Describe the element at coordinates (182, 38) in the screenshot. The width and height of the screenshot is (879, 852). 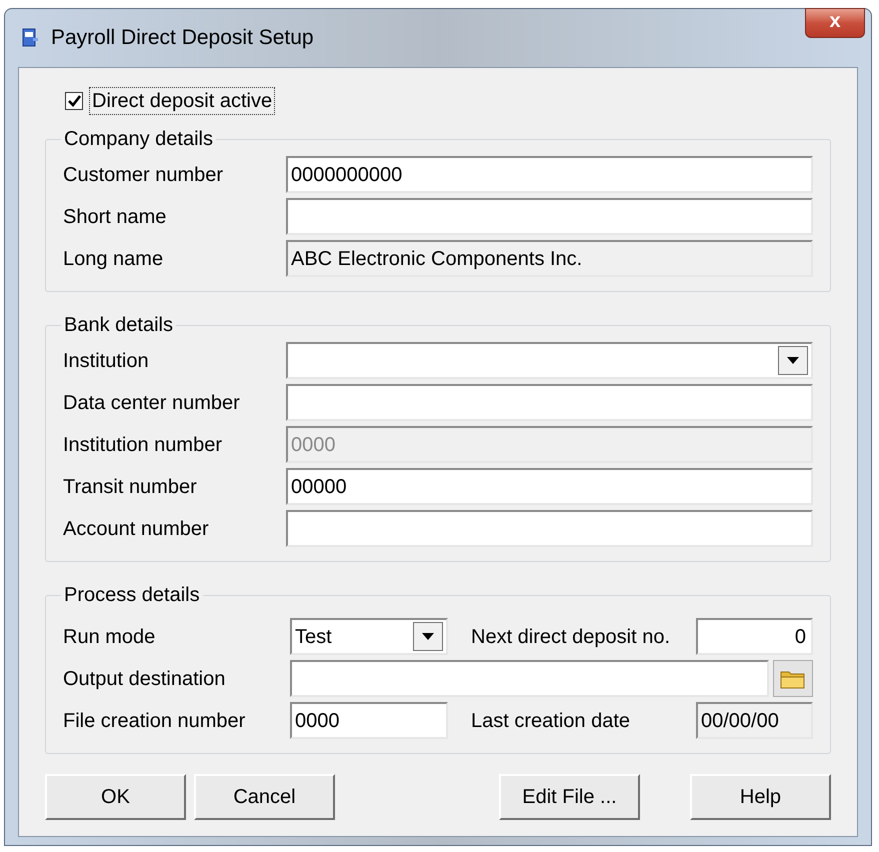
I see `window-title: Payroll Direct Deposit Setup` at that location.